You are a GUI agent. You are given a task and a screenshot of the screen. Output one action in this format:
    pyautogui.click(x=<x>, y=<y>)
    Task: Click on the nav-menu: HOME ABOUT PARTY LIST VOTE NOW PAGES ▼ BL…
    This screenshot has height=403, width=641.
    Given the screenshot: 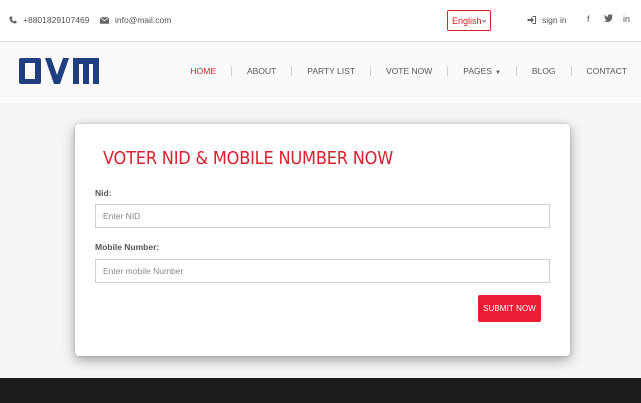 What is the action you would take?
    pyautogui.click(x=401, y=71)
    